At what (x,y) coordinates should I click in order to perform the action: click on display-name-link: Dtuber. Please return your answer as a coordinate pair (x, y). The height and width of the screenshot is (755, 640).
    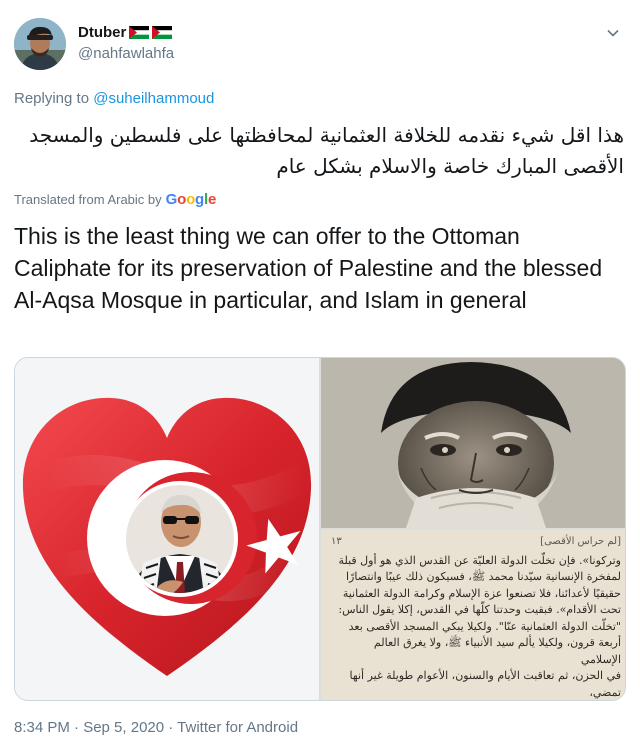
    Looking at the image, I should click on (125, 32).